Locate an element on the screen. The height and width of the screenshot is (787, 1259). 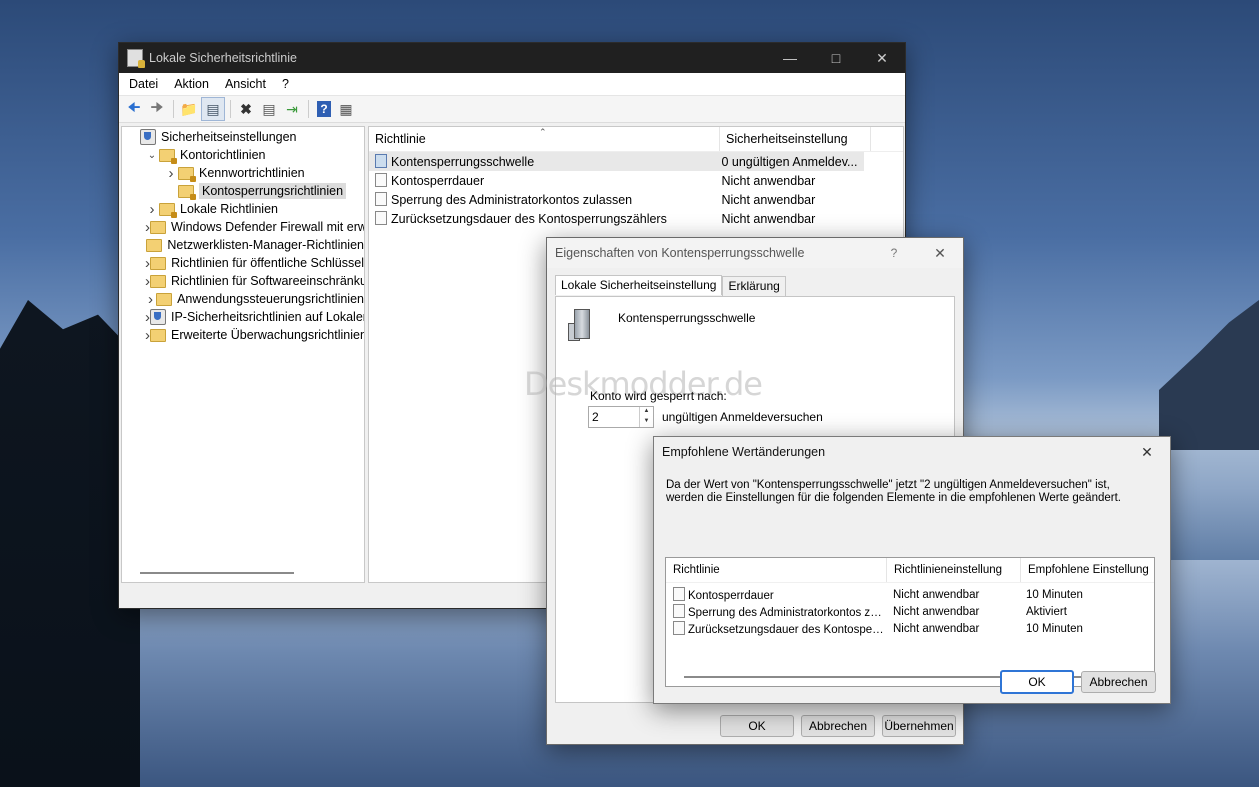
maximize-button: □ is located at coordinates (836, 58).